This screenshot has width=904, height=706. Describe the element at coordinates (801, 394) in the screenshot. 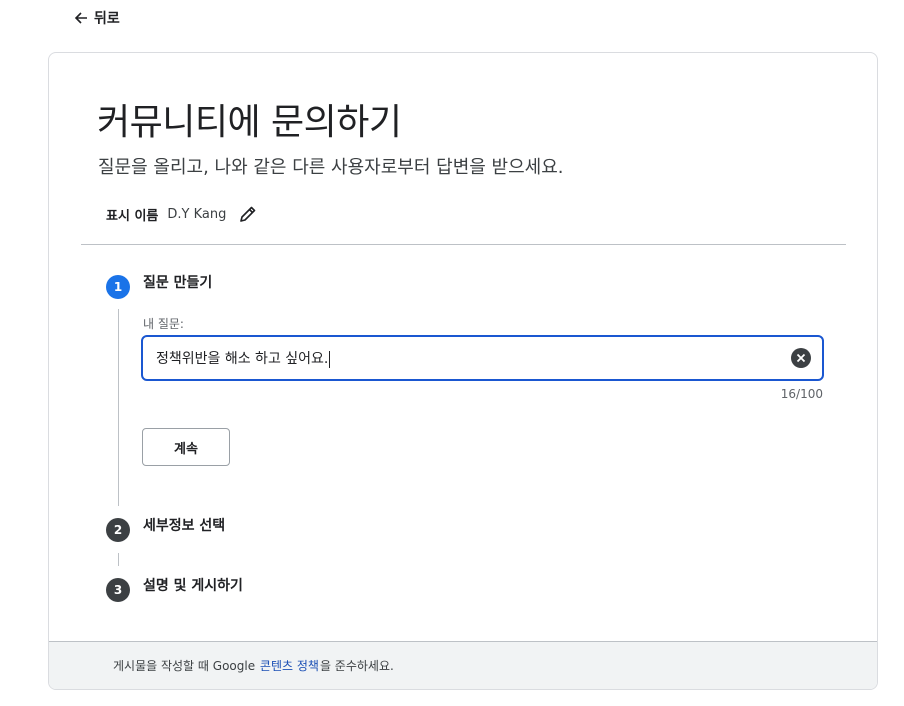

I see `character-counter: 16/100` at that location.